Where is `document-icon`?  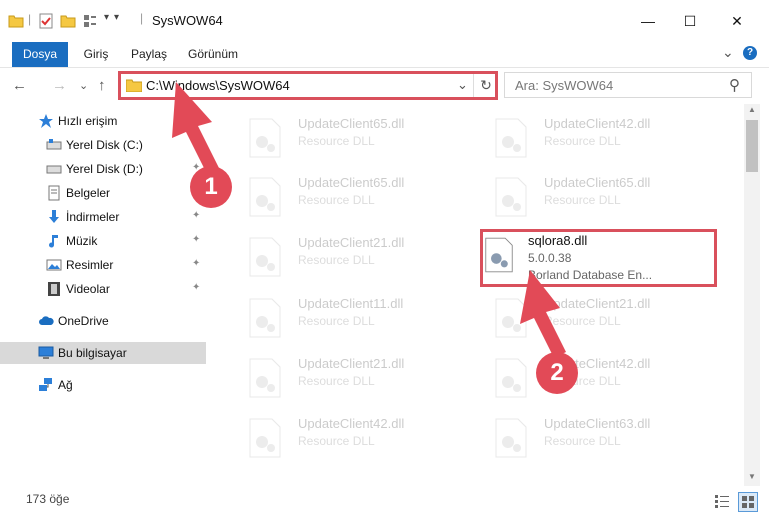
document-icon is located at coordinates (54, 193).